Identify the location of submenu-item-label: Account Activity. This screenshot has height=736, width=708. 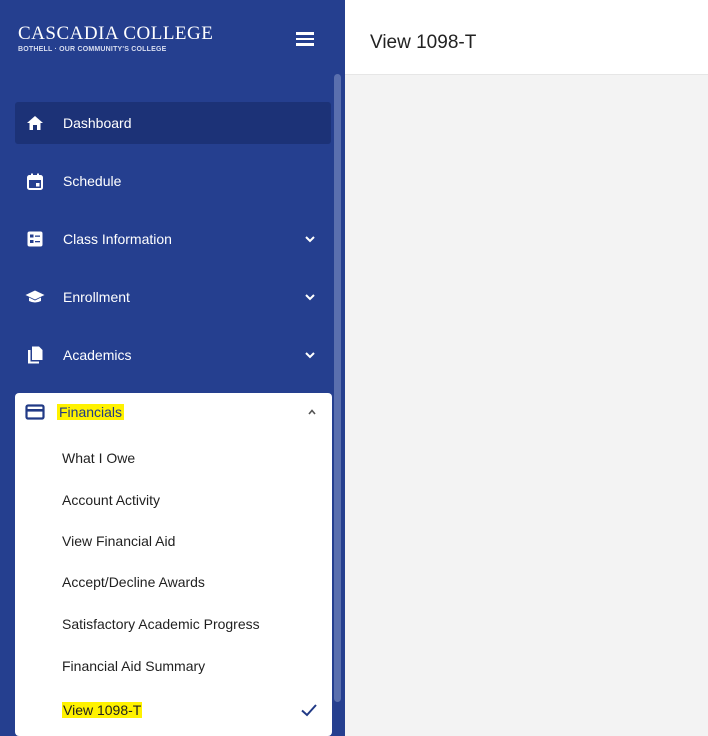
(111, 500).